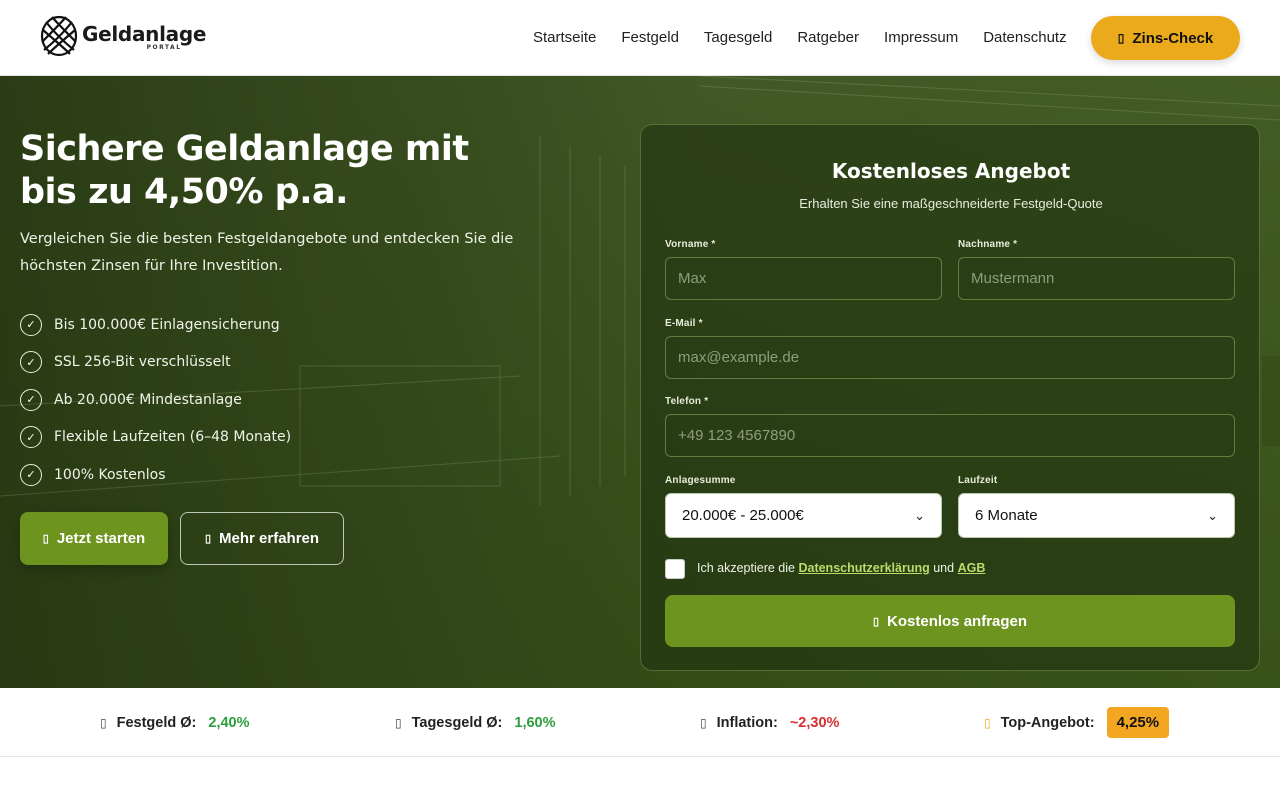 Image resolution: width=1280 pixels, height=800 pixels. I want to click on feature-item: ✓ SSL 256-Bit verschlüsselt, so click(155, 363).